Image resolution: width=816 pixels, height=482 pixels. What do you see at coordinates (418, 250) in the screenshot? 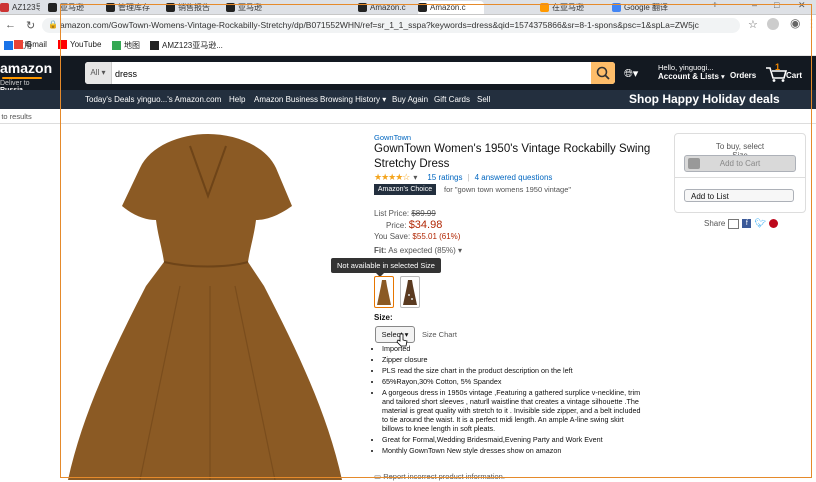
I see `fit-row: Fit: As expected (85%) ▾` at bounding box center [418, 250].